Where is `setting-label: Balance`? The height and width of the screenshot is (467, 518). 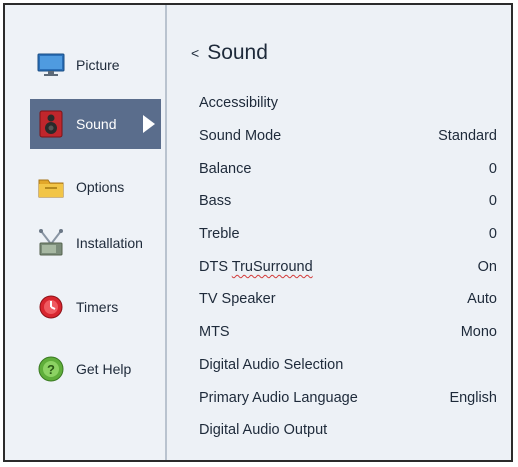
setting-label: Balance is located at coordinates (225, 168).